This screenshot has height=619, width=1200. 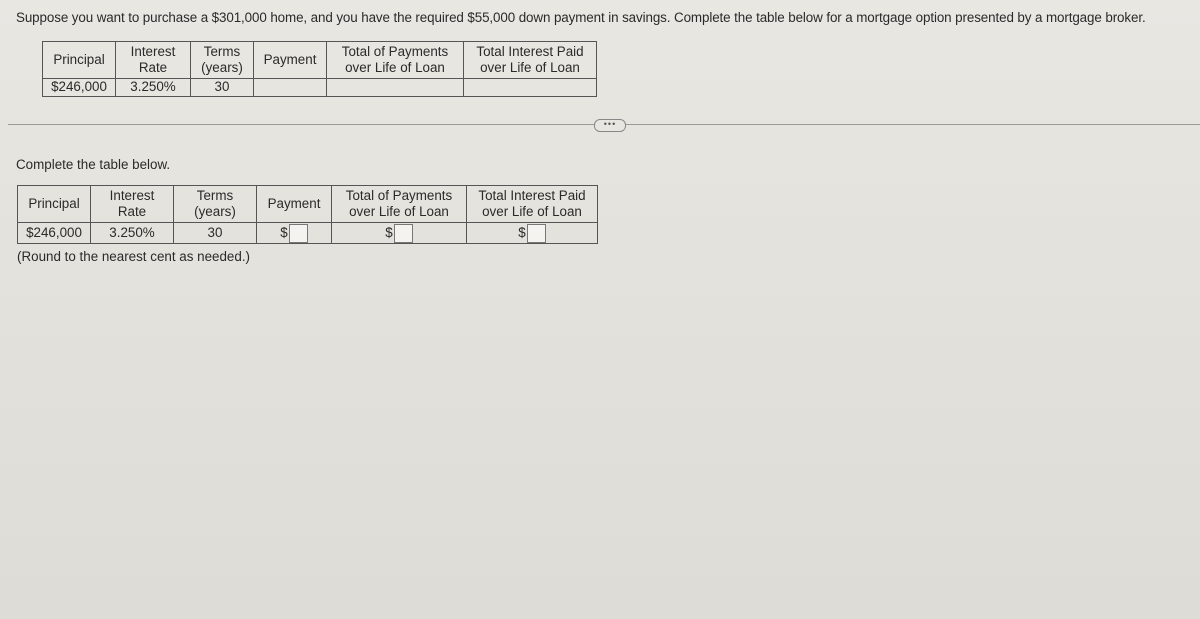 What do you see at coordinates (298, 233) in the screenshot?
I see `payment-input` at bounding box center [298, 233].